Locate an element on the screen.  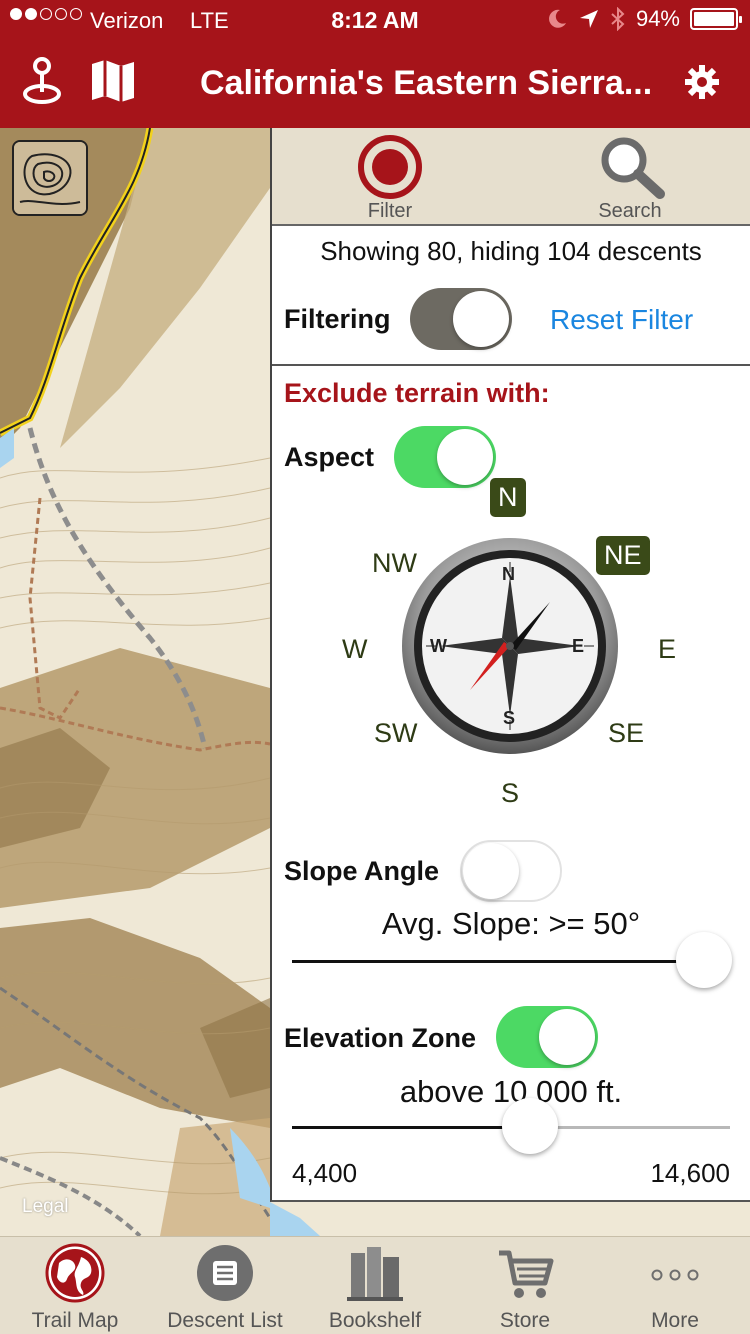
tab-filter: Filter is located at coordinates (390, 177).